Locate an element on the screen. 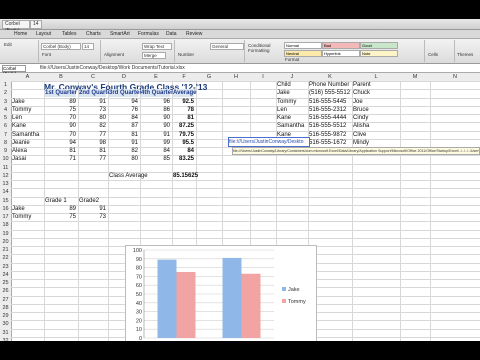  column-header: L is located at coordinates (376, 77).